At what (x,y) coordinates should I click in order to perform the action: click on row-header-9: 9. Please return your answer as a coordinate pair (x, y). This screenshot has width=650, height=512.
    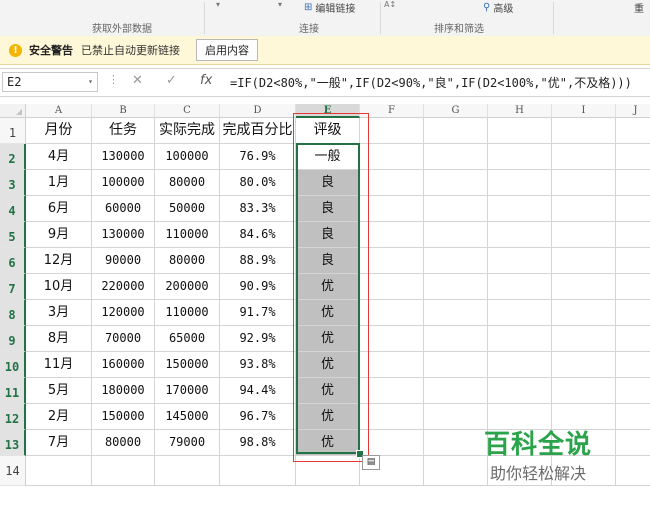
    Looking at the image, I should click on (13, 339).